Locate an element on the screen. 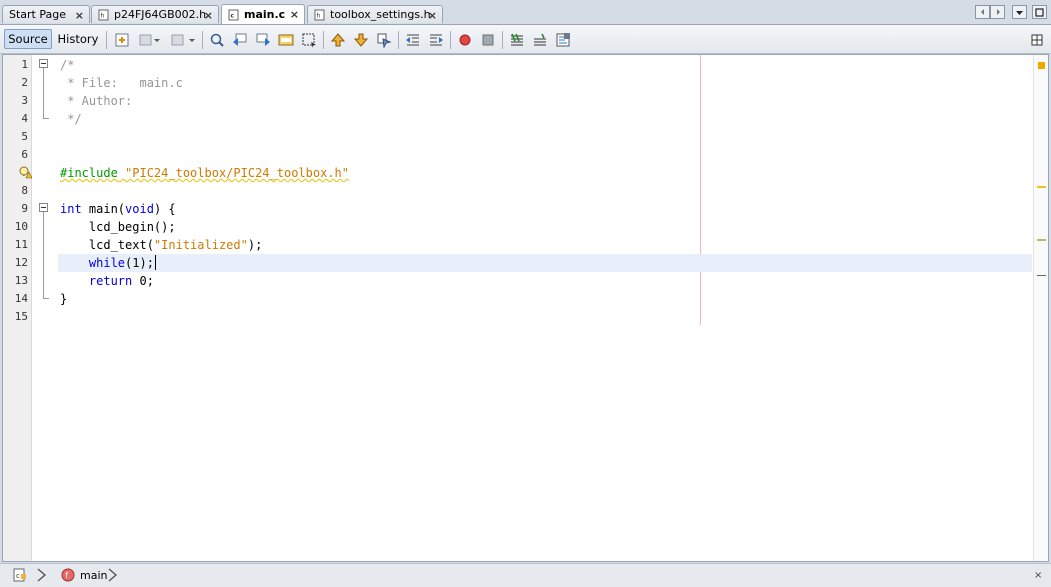 The height and width of the screenshot is (587, 1051). line-number: 11 is located at coordinates (21, 244).